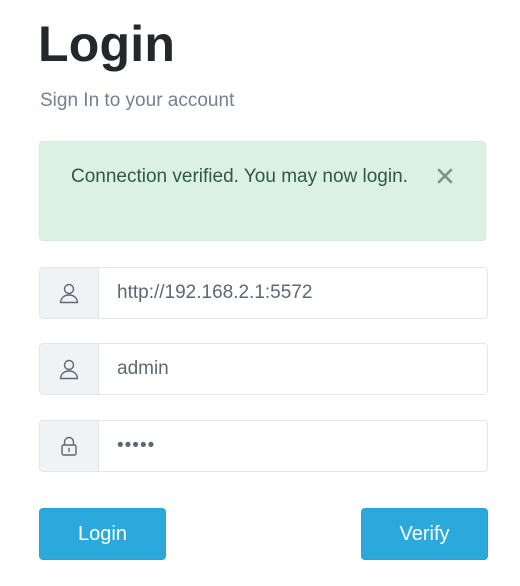 This screenshot has height=586, width=520. I want to click on username-input-group, so click(263, 369).